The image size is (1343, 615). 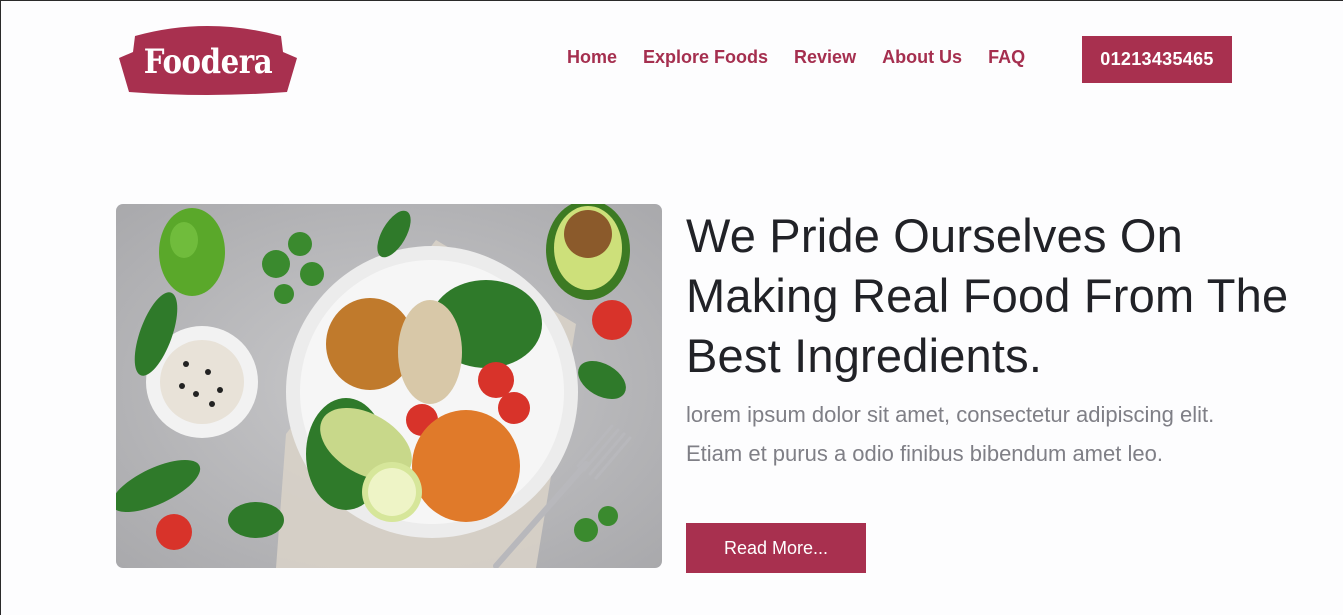 I want to click on nav-review: Review, so click(x=825, y=57).